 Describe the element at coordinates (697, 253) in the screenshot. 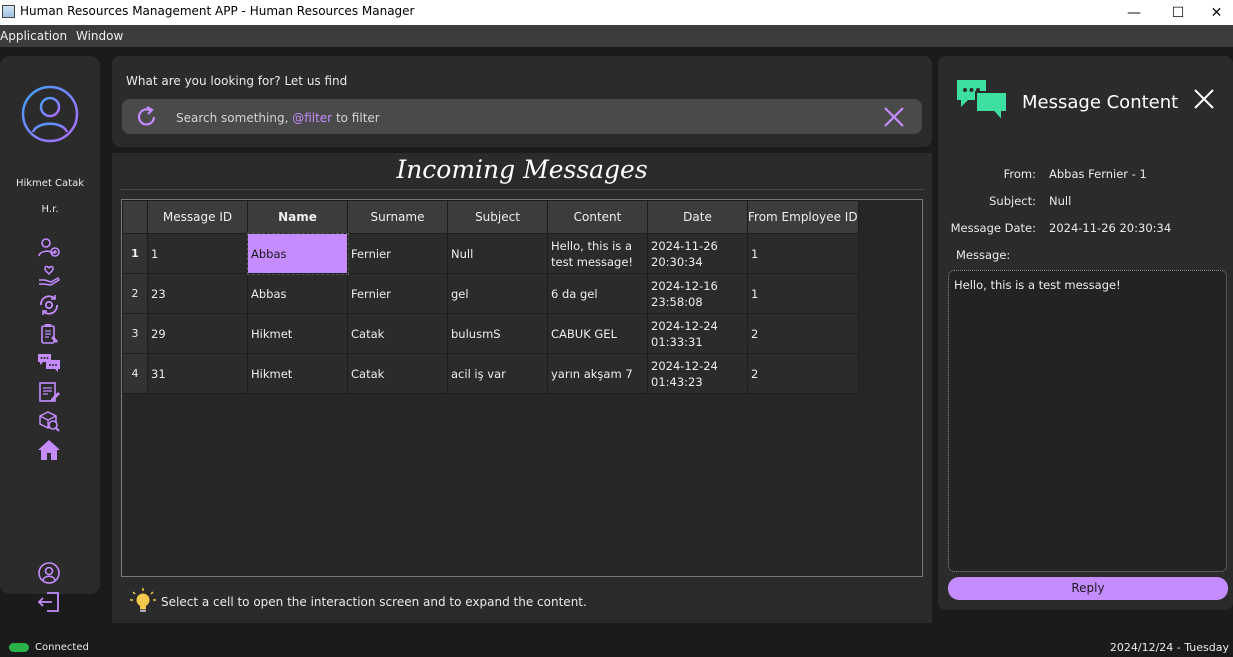

I see `cell-date: 2024-11-26 20:30:34` at that location.